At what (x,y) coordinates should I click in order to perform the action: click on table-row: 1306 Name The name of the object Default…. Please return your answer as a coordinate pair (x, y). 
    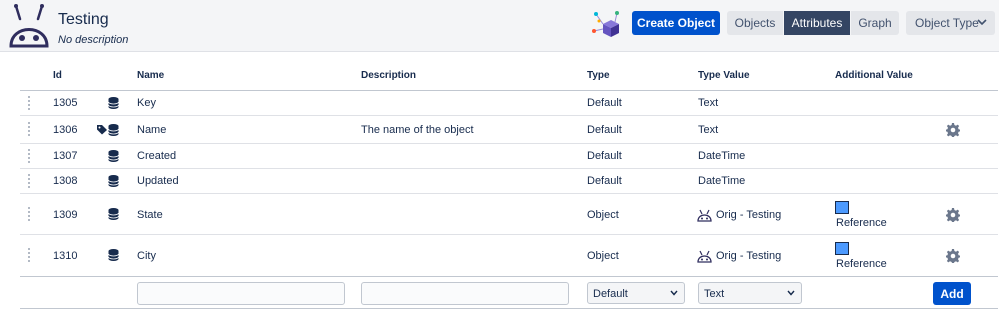
    Looking at the image, I should click on (509, 130).